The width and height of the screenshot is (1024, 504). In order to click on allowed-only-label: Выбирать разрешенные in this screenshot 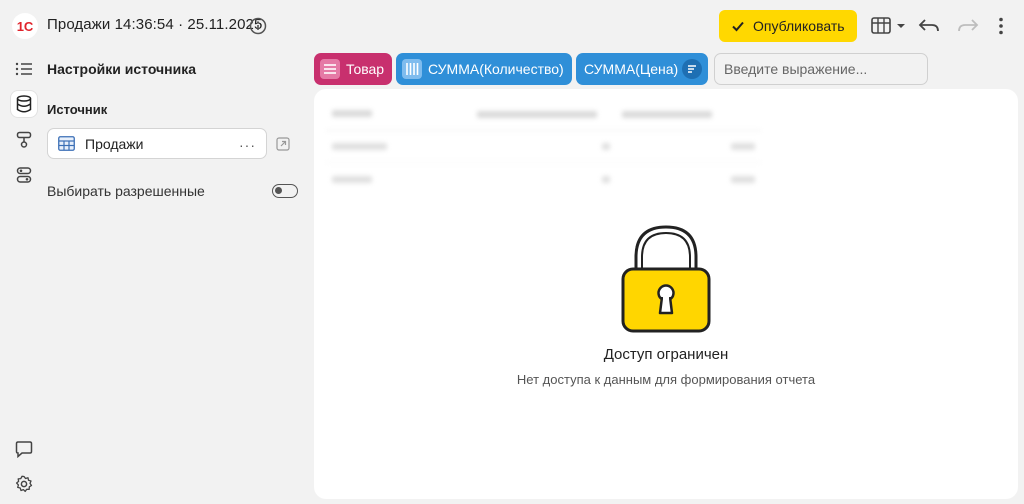, I will do `click(126, 191)`.